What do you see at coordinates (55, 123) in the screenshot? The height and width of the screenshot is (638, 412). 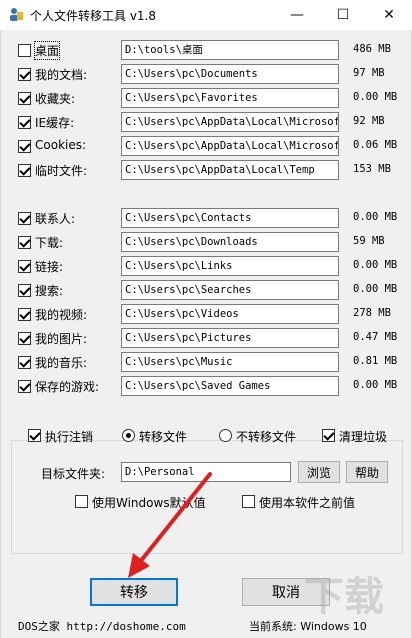 I see `folder-label: IE缓存:` at bounding box center [55, 123].